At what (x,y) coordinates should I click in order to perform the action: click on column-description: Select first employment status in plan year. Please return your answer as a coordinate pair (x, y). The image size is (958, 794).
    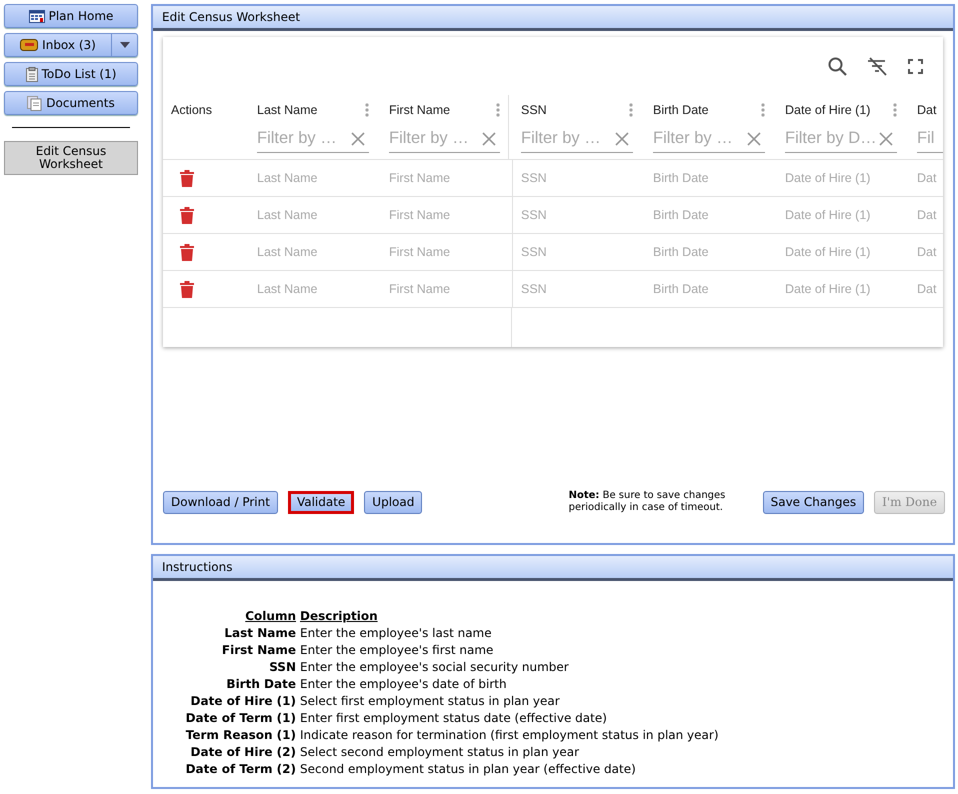
    Looking at the image, I should click on (430, 701).